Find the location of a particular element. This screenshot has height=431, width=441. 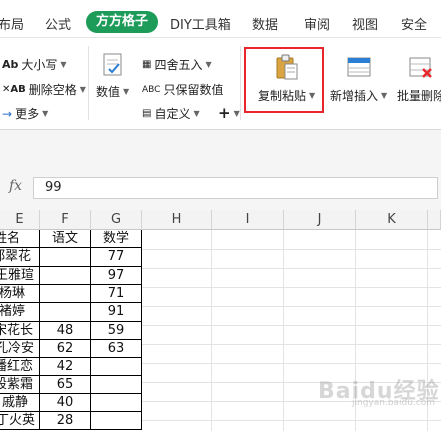

cell-name: 褚婷 is located at coordinates (19, 311).